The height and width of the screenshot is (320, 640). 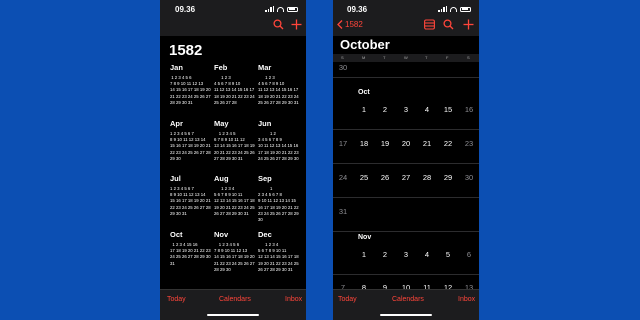 What do you see at coordinates (406, 26) in the screenshot?
I see `toolbar: 1582` at bounding box center [406, 26].